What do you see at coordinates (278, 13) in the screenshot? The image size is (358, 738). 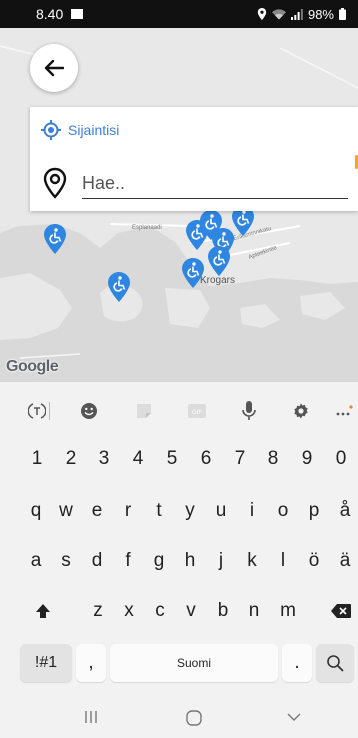 I see `wifi-icon` at bounding box center [278, 13].